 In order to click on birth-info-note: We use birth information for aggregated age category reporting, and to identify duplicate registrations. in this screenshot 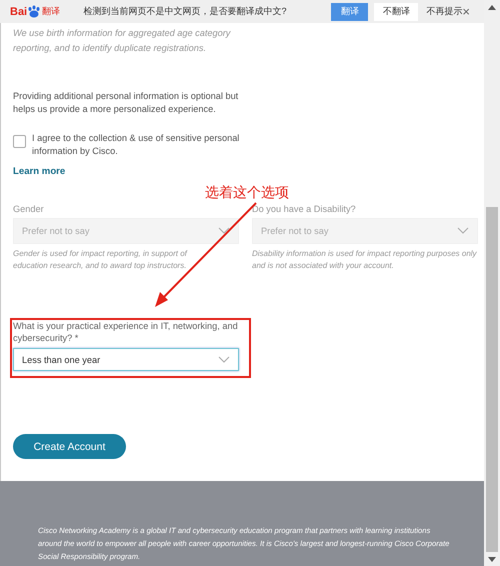, I will do `click(122, 41)`.